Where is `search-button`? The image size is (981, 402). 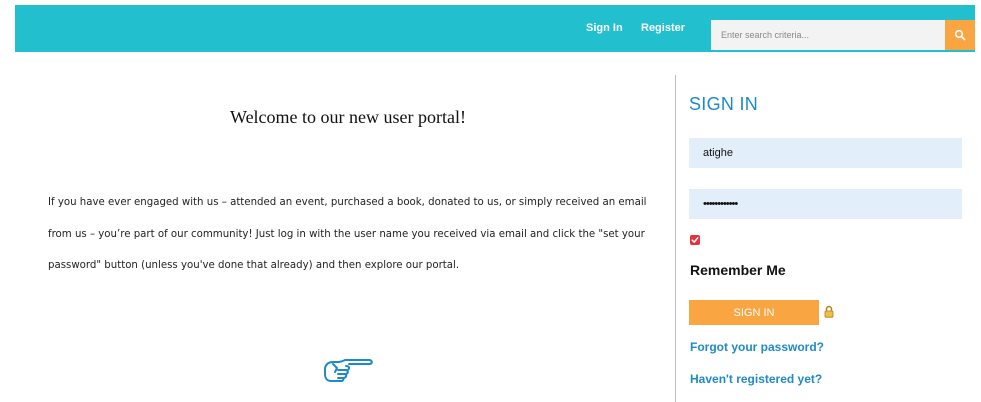
search-button is located at coordinates (960, 35).